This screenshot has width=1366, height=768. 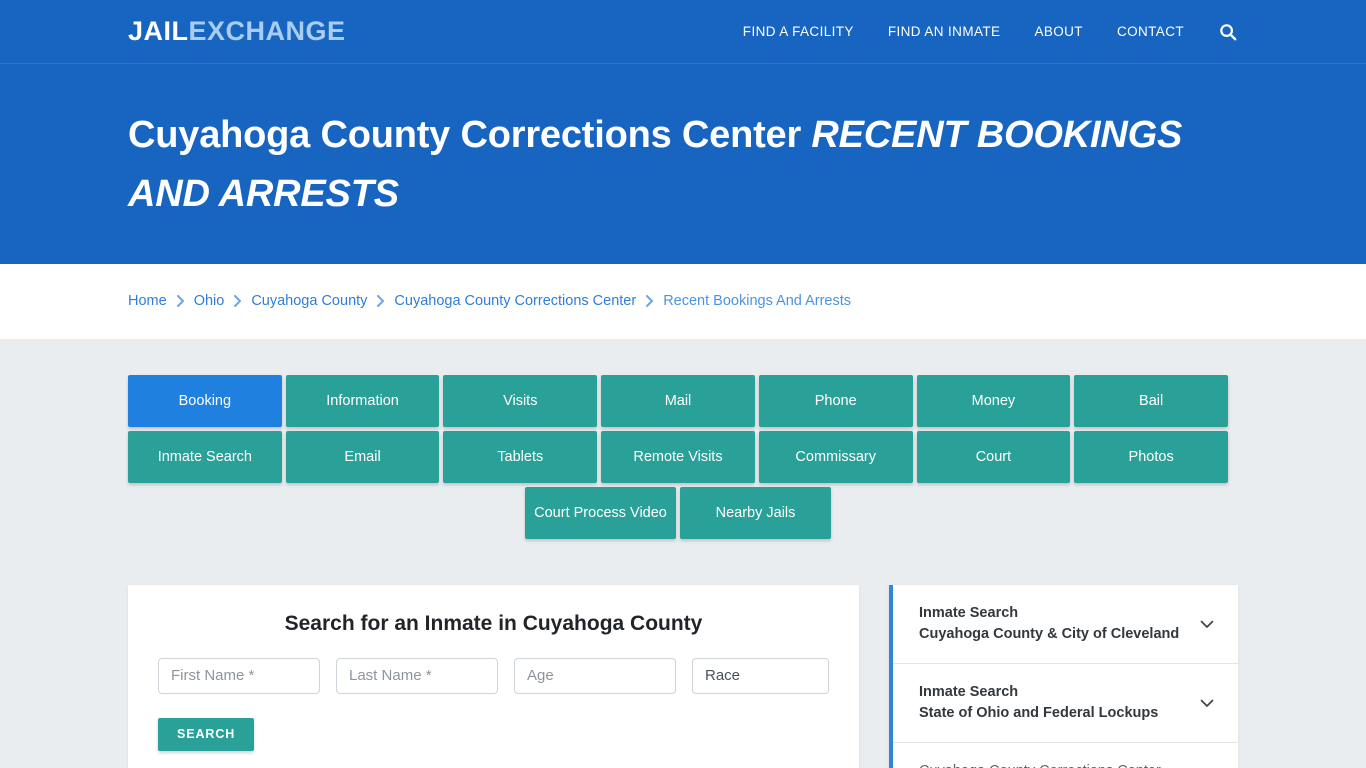 What do you see at coordinates (158, 31) in the screenshot?
I see `logo-primary-text: JAIL` at bounding box center [158, 31].